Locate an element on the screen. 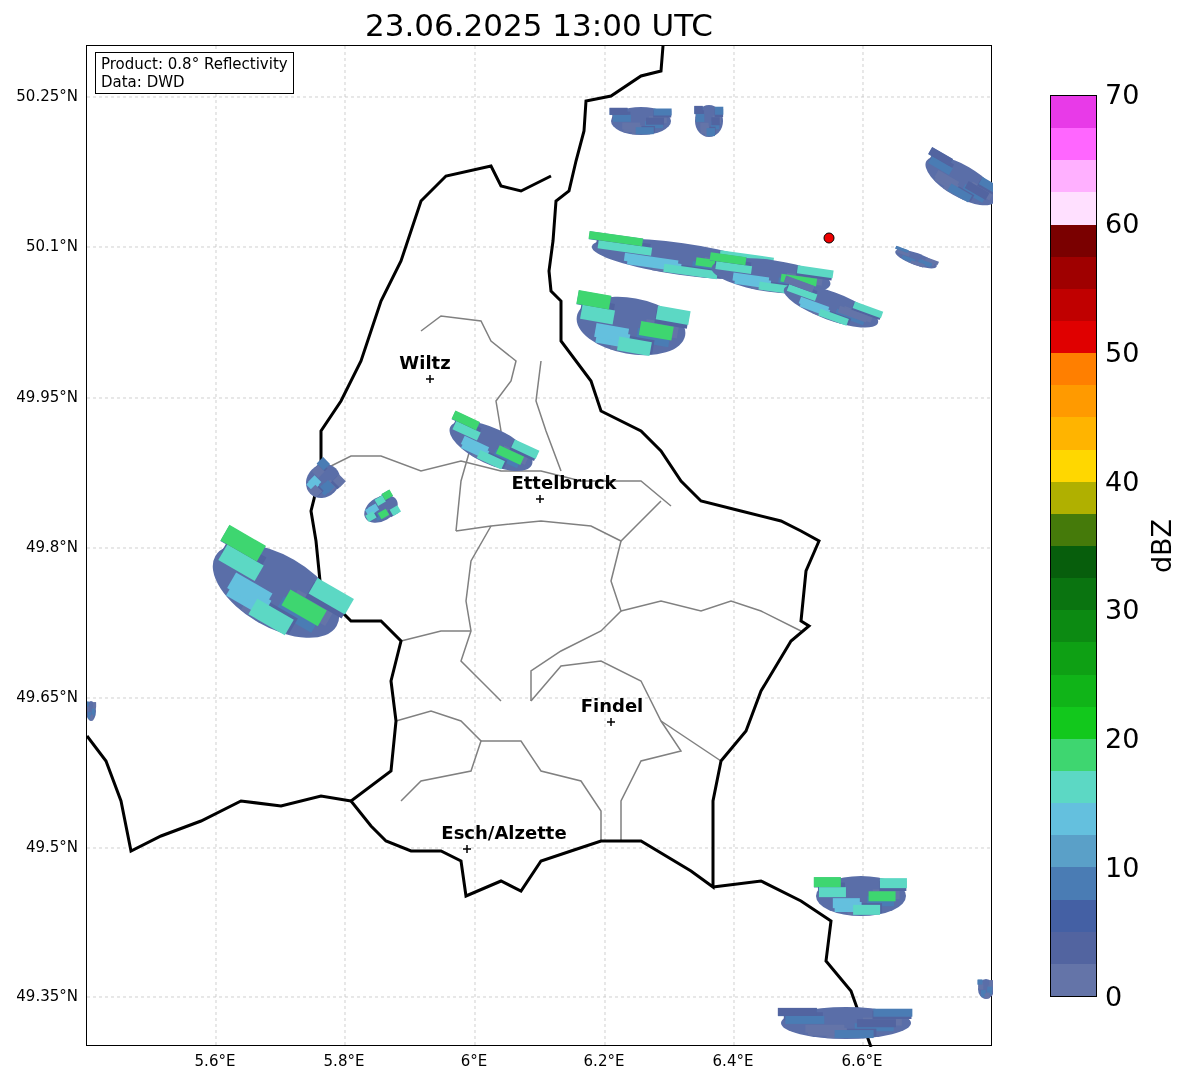 The image size is (1184, 1081). longitude-label: 5.8°E is located at coordinates (344, 1061).